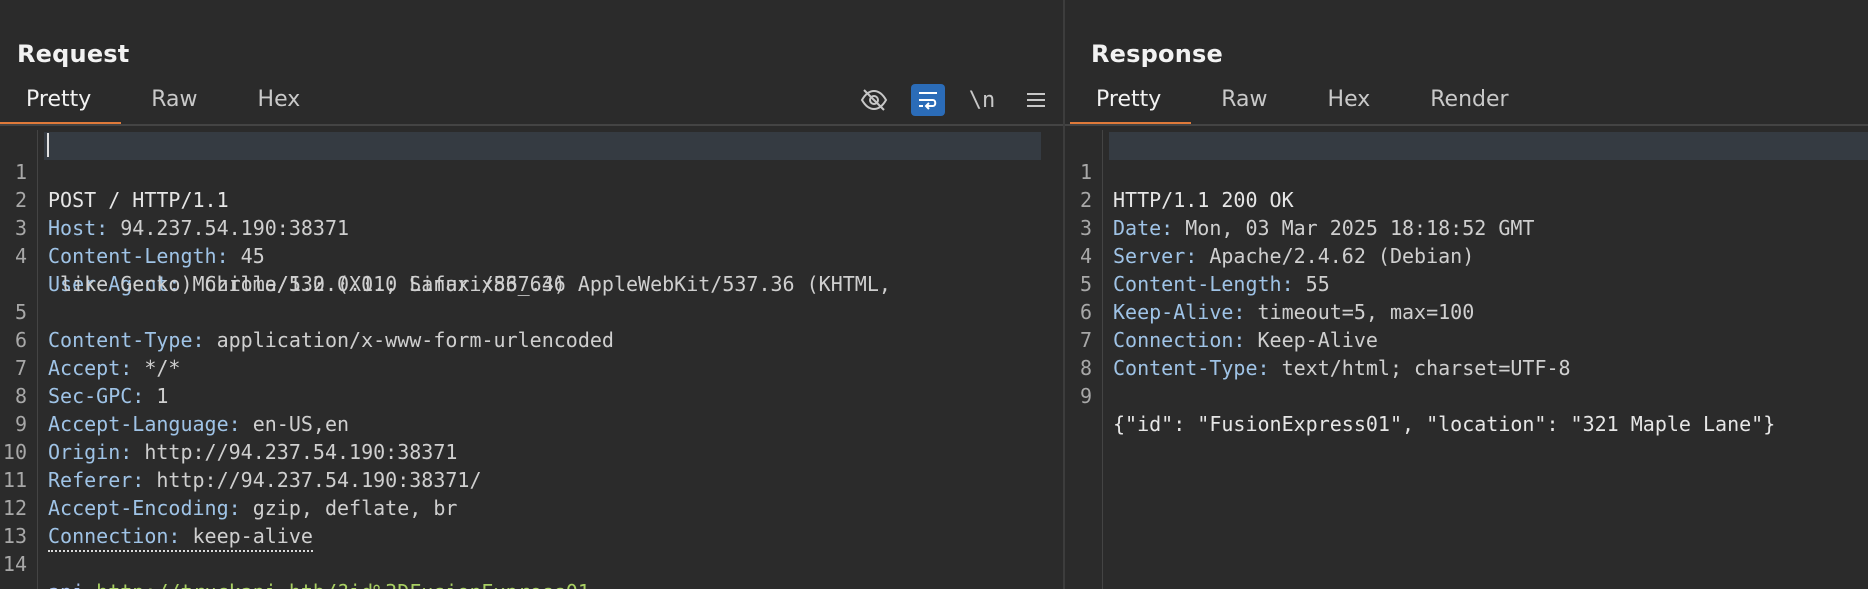 This screenshot has height=589, width=1868. Describe the element at coordinates (1036, 100) in the screenshot. I see `hamburger-menu-icon` at that location.